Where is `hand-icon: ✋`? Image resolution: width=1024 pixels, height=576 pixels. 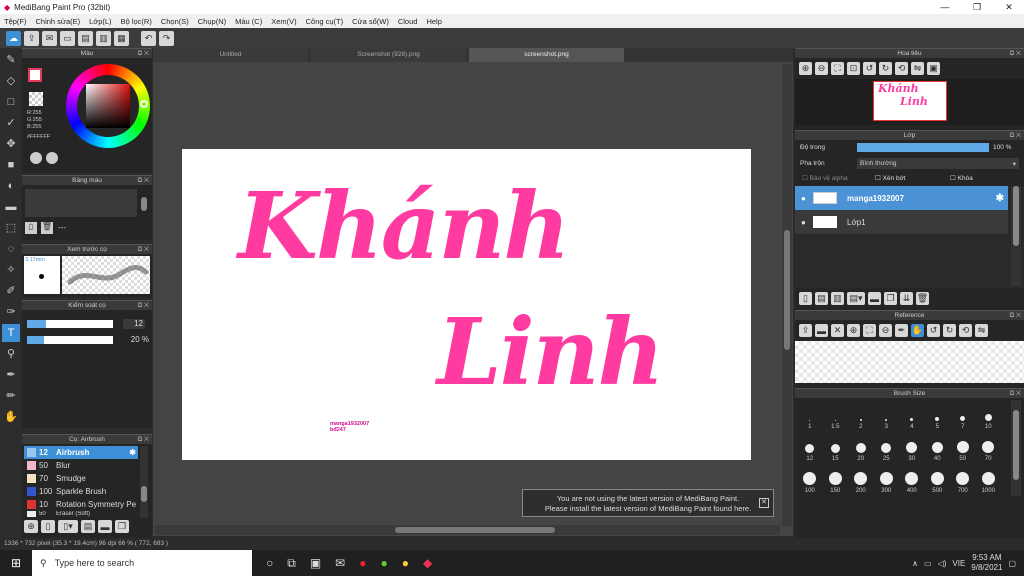 hand-icon: ✋ is located at coordinates (917, 330).